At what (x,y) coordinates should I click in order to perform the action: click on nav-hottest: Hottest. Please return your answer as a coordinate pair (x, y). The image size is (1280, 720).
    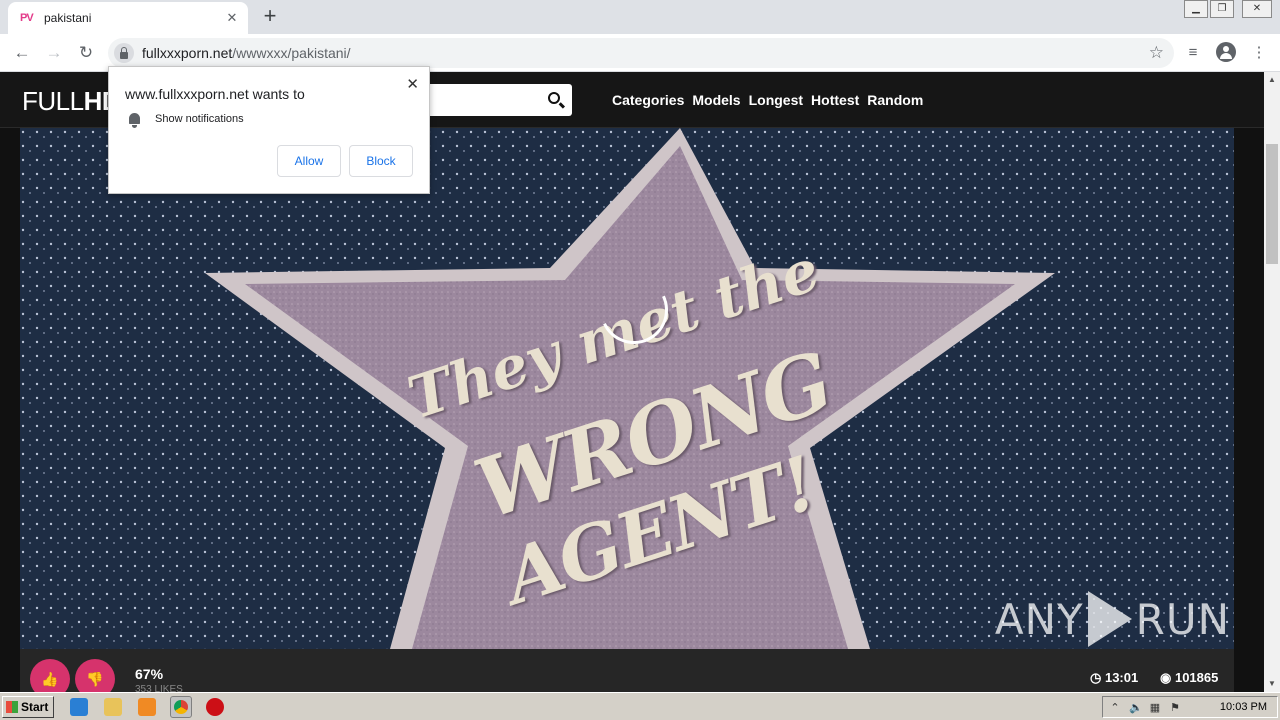
    Looking at the image, I should click on (835, 100).